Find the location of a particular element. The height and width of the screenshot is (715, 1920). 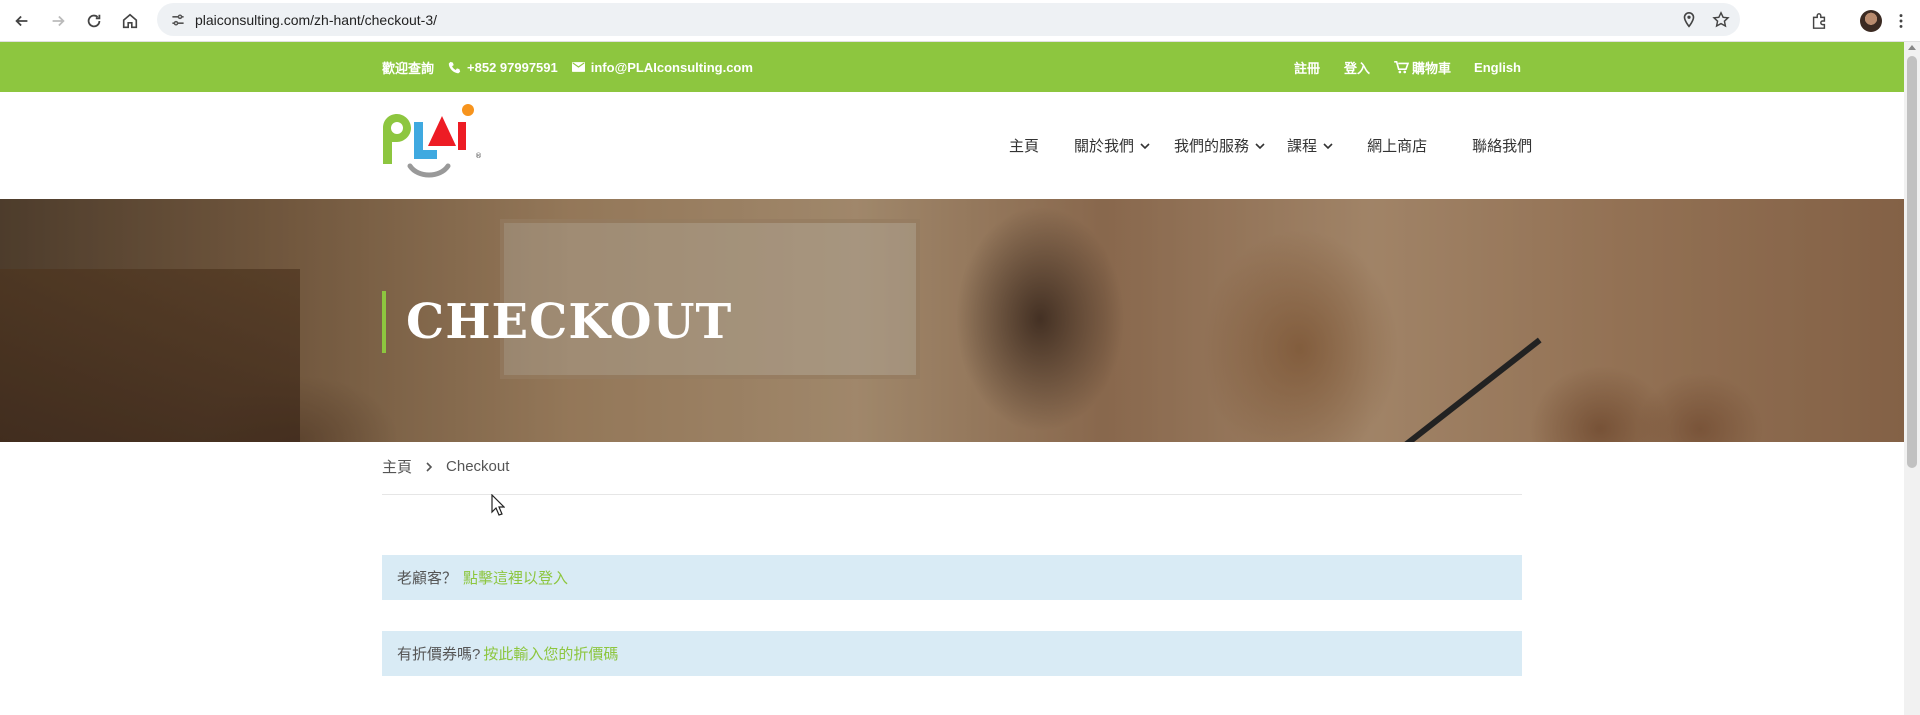

breadcrumb: 主頁 Checkout is located at coordinates (445, 466).